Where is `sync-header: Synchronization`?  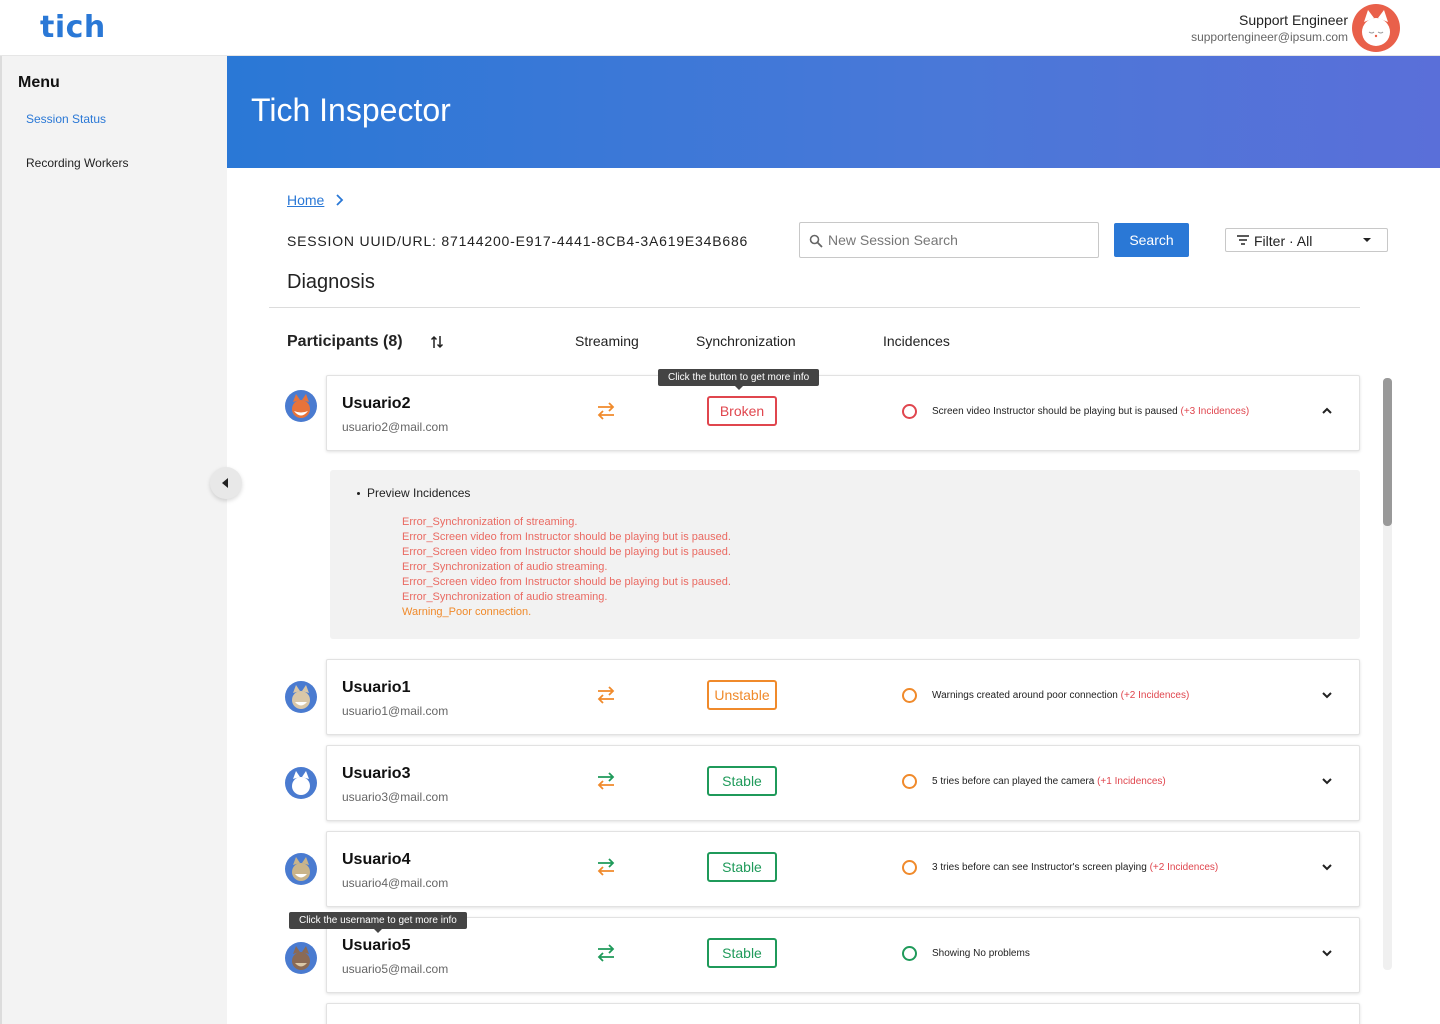 sync-header: Synchronization is located at coordinates (746, 341).